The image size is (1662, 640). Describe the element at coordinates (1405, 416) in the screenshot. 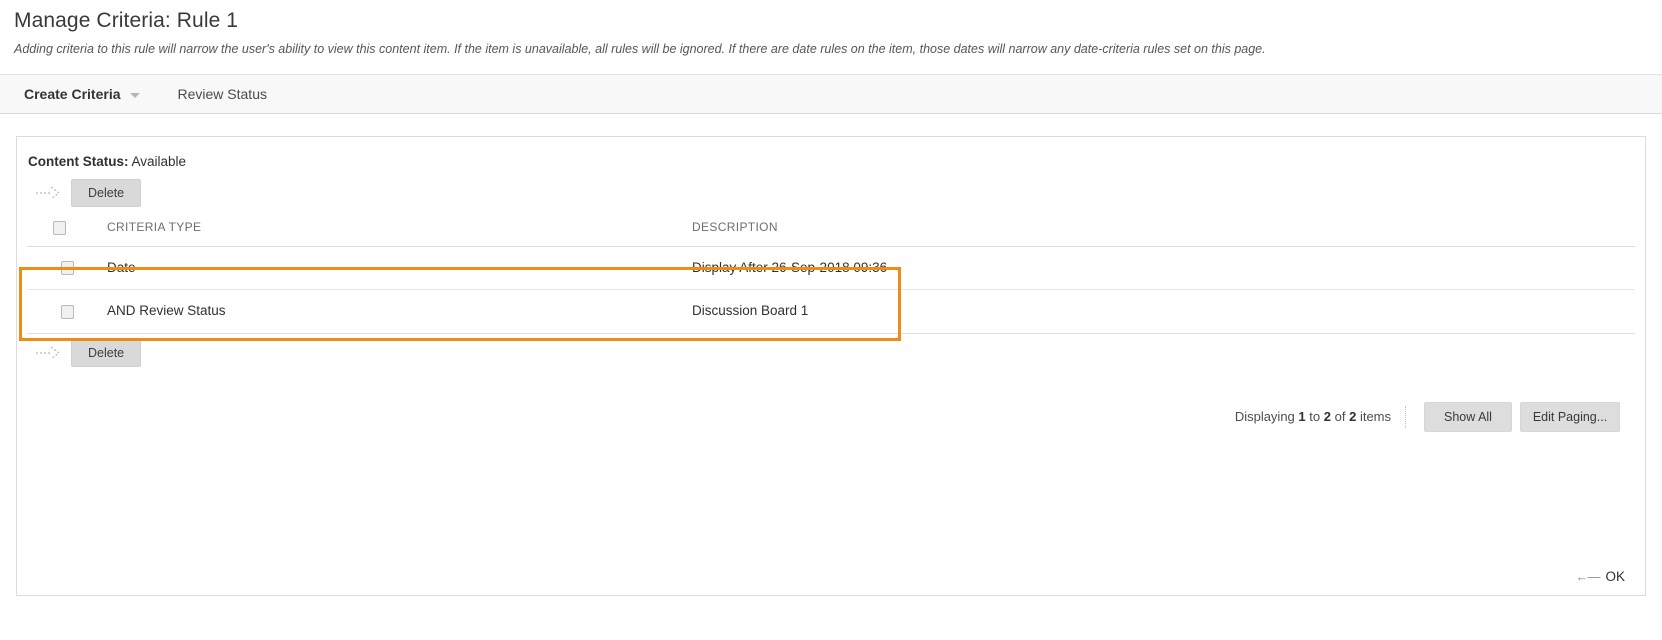

I see `paging-divider` at that location.